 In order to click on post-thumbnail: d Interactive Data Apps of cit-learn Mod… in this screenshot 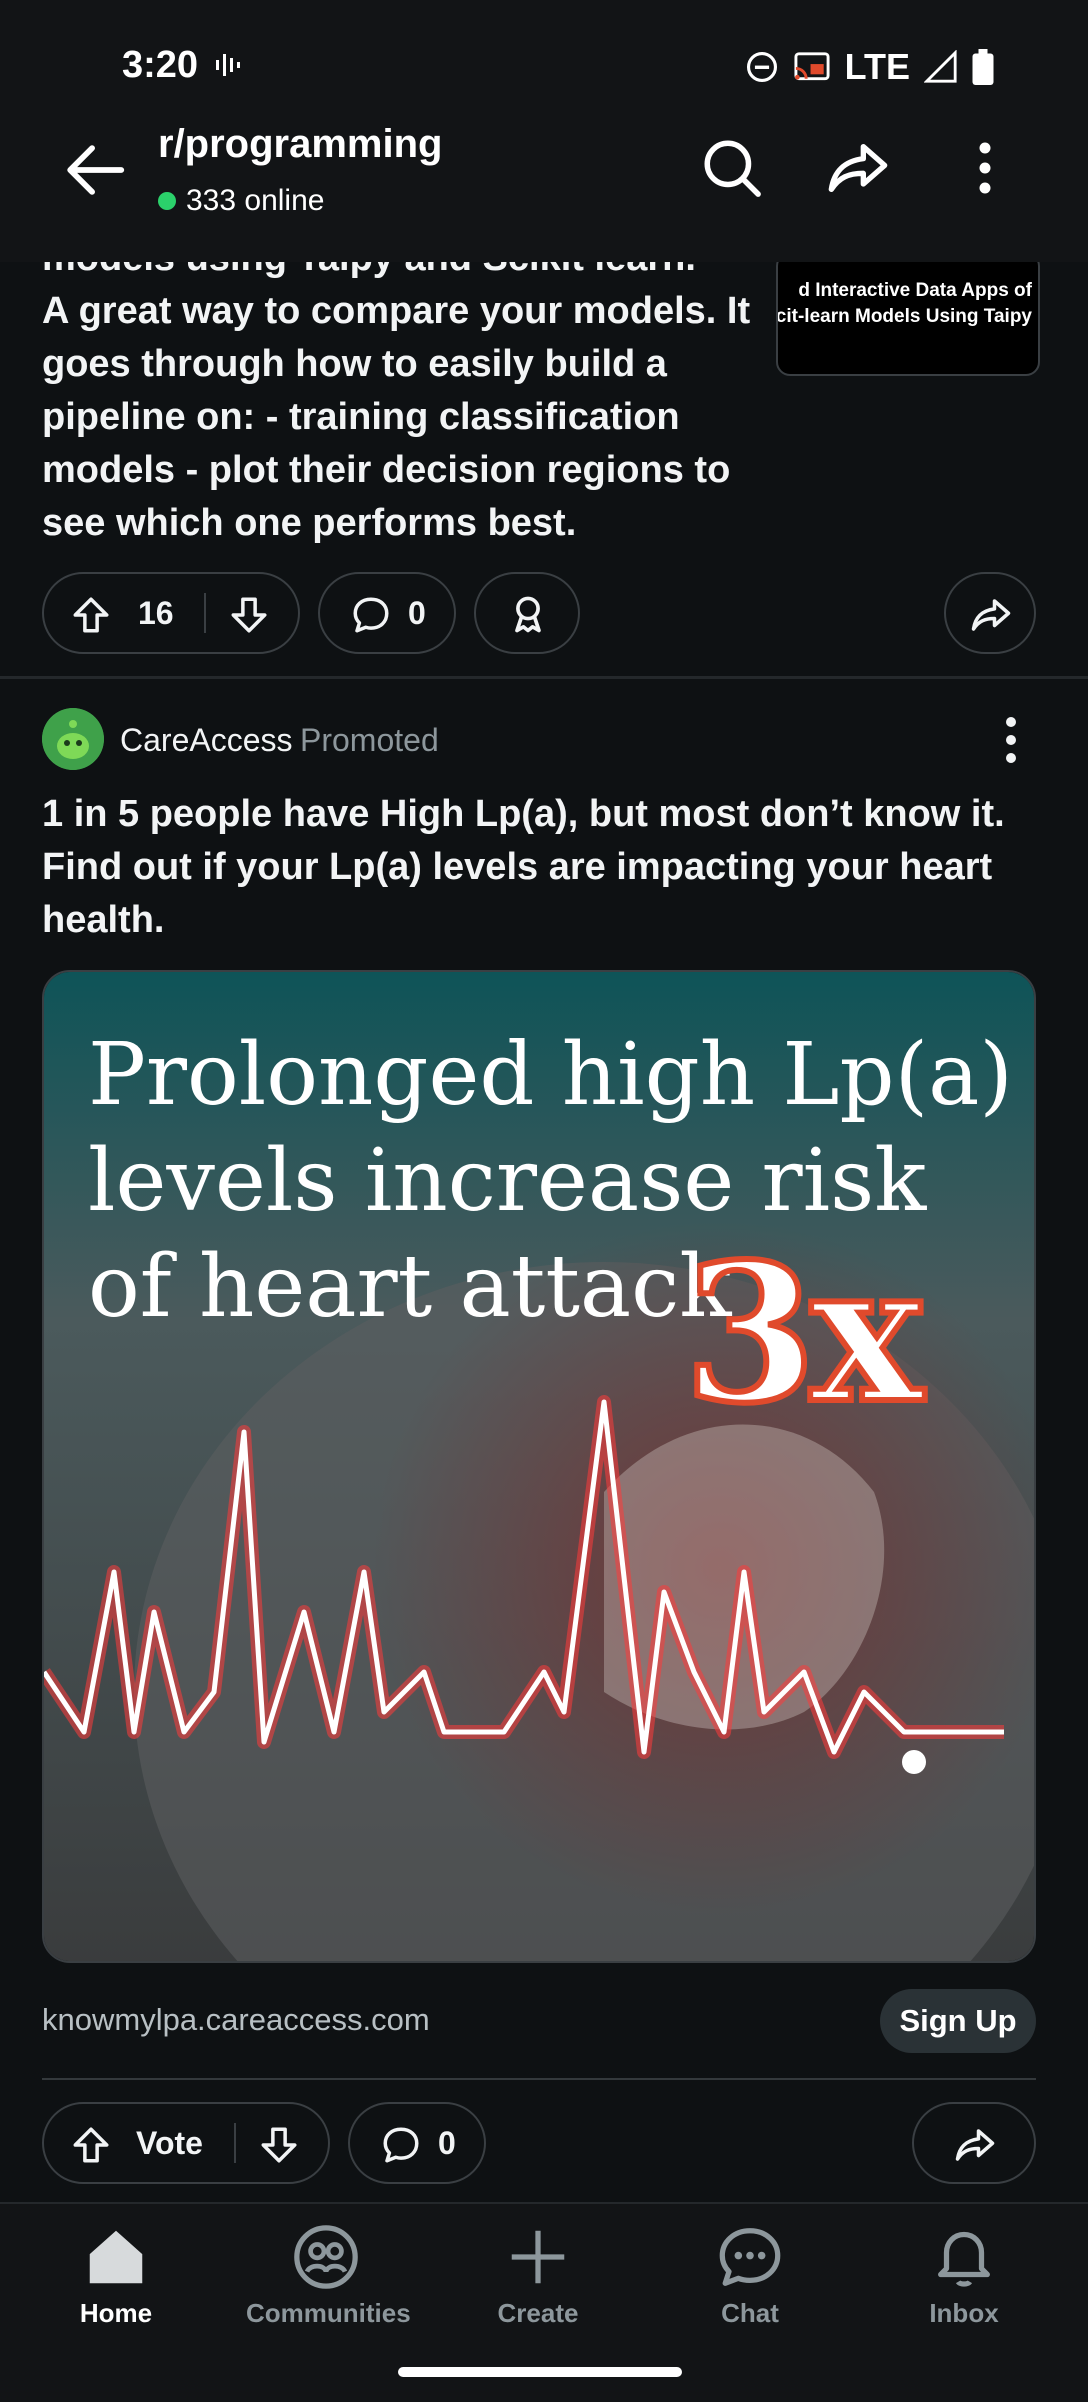, I will do `click(908, 314)`.